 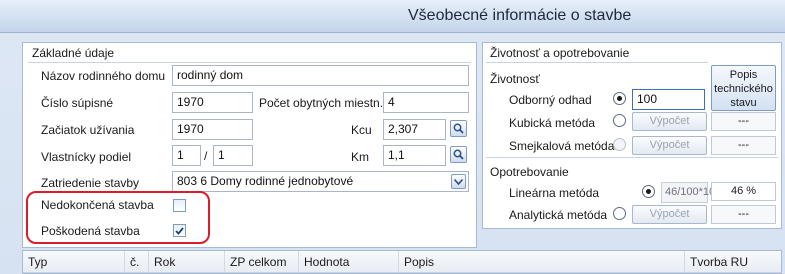 What do you see at coordinates (187, 262) in the screenshot?
I see `column-year: Rok` at bounding box center [187, 262].